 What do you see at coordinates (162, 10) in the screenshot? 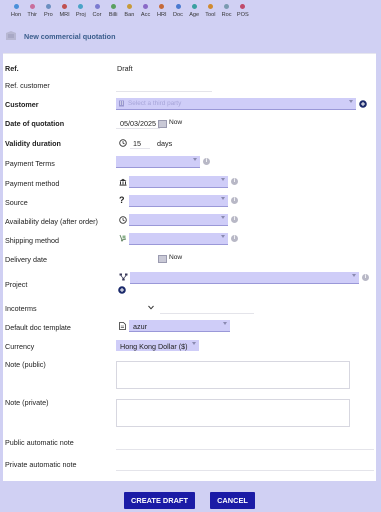
I see `nav-item: HRI` at bounding box center [162, 10].